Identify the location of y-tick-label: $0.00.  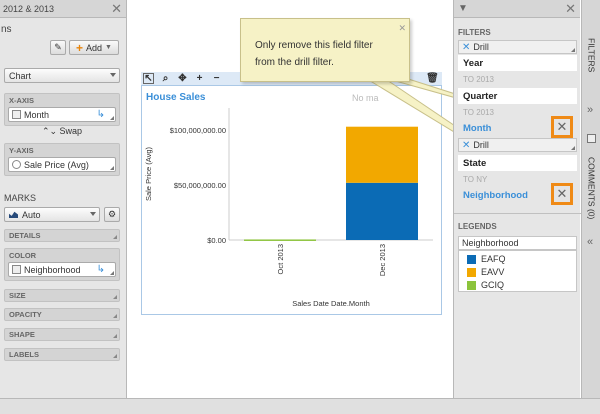
(216, 240).